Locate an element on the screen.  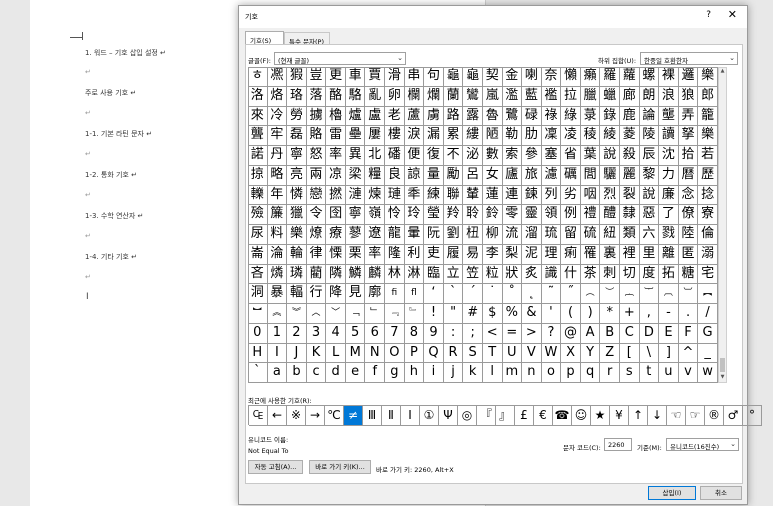
symbol-cell: F is located at coordinates (688, 333).